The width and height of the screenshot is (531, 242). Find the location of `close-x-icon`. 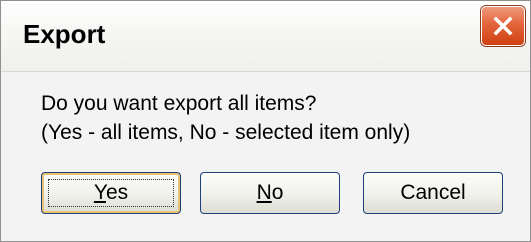

close-x-icon is located at coordinates (503, 26).